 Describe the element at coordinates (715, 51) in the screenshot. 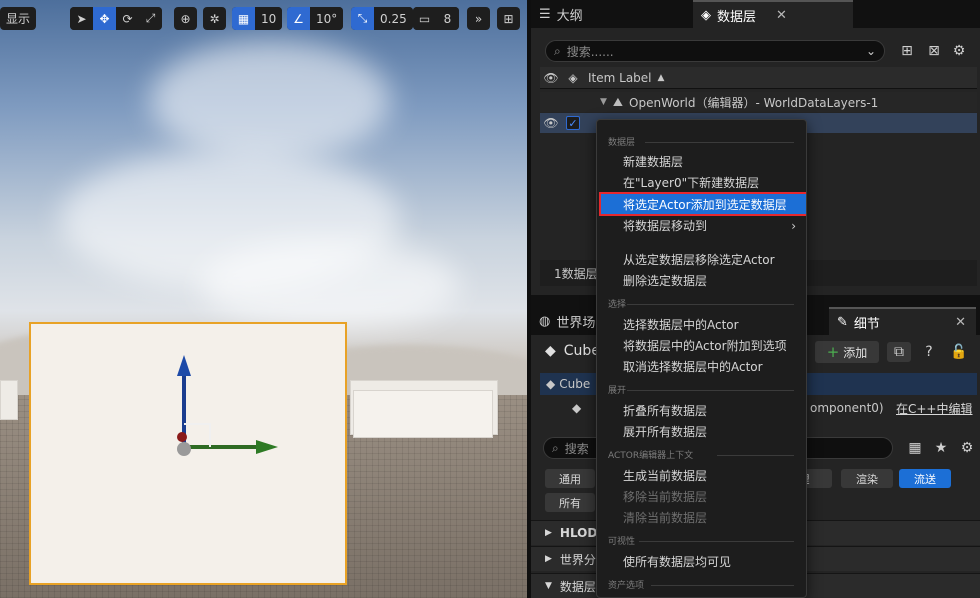

I see `data-layers-search: ⌕ 搜索...... ⌄` at that location.